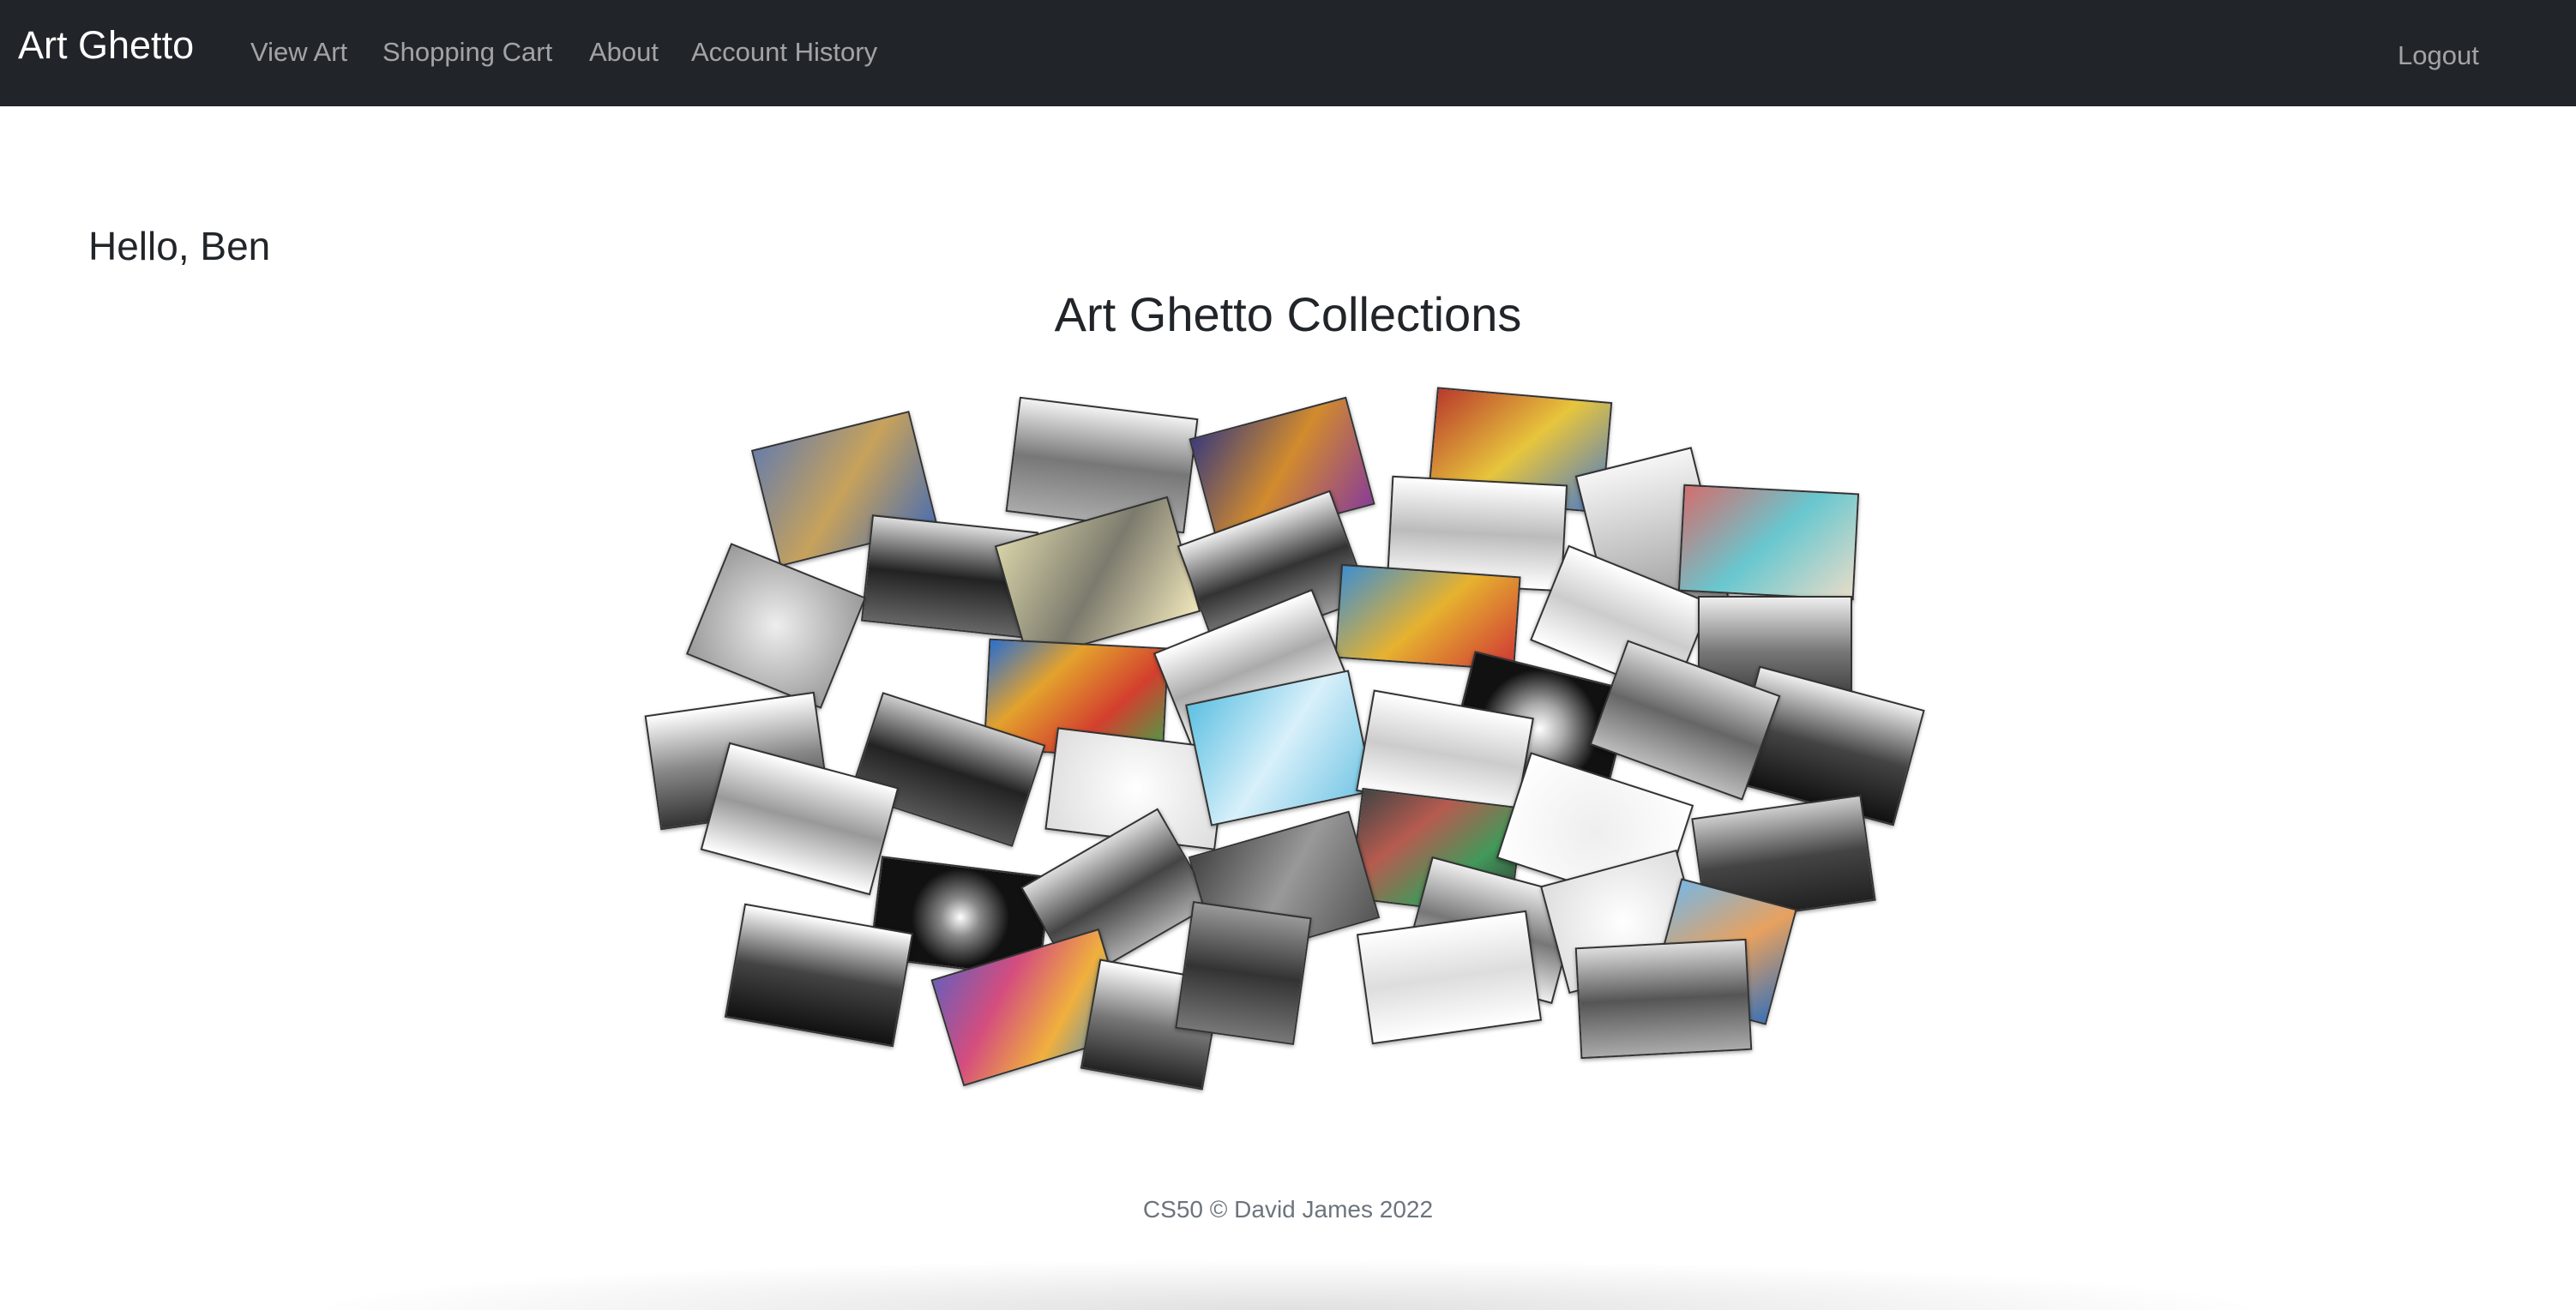 The height and width of the screenshot is (1310, 2576). What do you see at coordinates (1286, 1284) in the screenshot?
I see `bottom-shadow-decoration` at bounding box center [1286, 1284].